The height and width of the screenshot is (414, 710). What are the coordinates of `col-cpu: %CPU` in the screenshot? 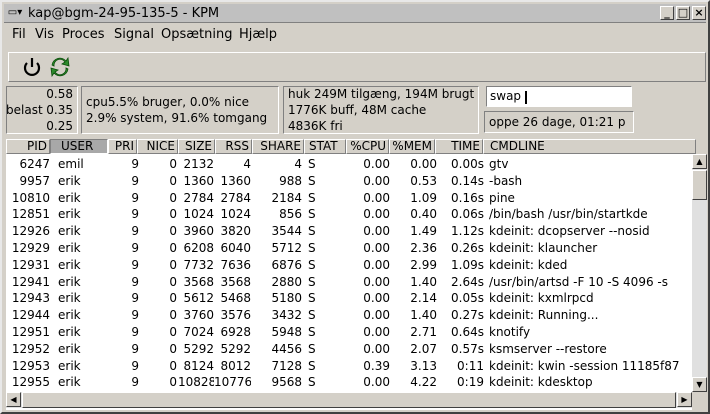 It's located at (367, 146).